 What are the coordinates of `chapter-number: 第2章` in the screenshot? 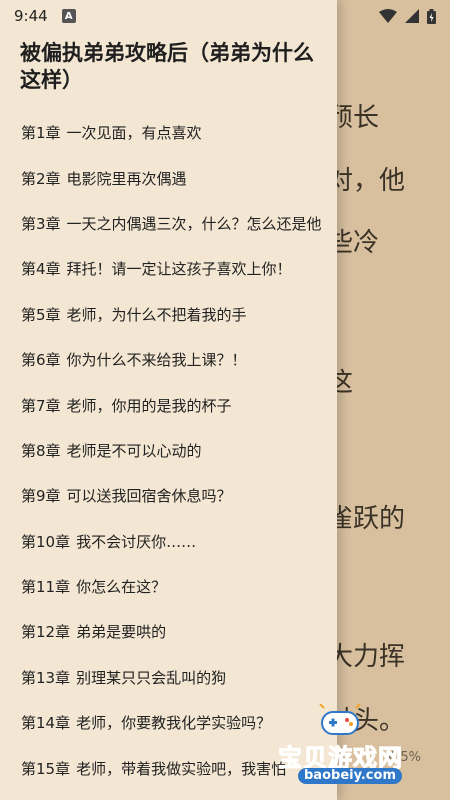 It's located at (41, 178).